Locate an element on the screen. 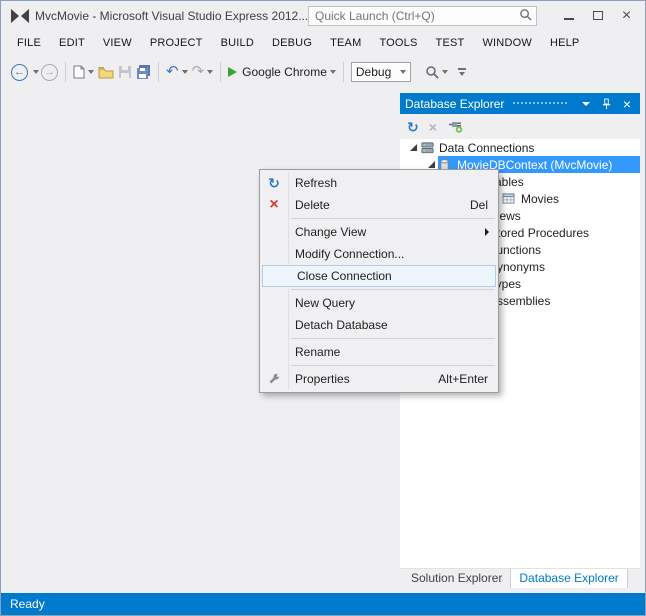 The height and width of the screenshot is (616, 646). menu-item-label: Refresh is located at coordinates (316, 183).